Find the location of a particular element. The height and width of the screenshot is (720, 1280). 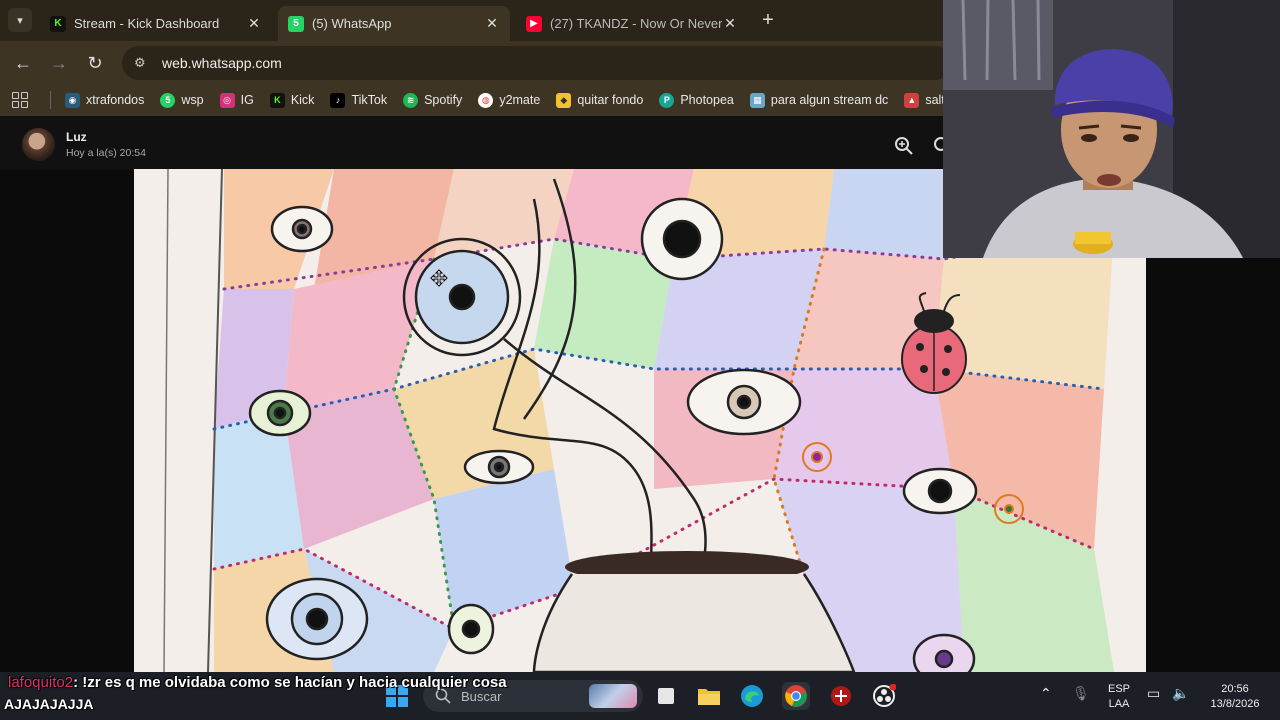

bookmark-spotify: ≋ Spotify is located at coordinates (433, 100).